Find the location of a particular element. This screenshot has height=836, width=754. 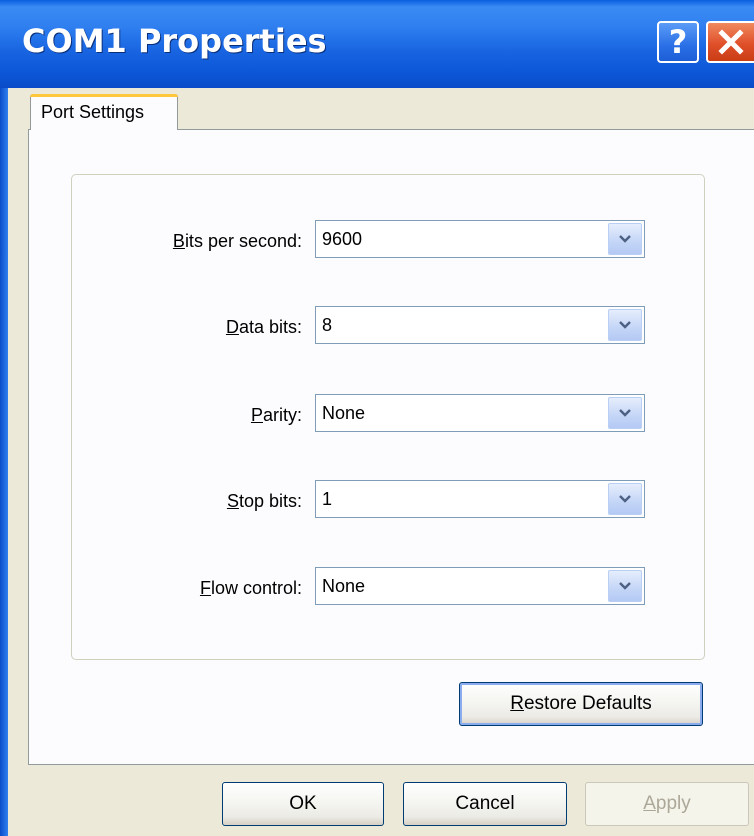

cancel-button: Cancel is located at coordinates (485, 804).